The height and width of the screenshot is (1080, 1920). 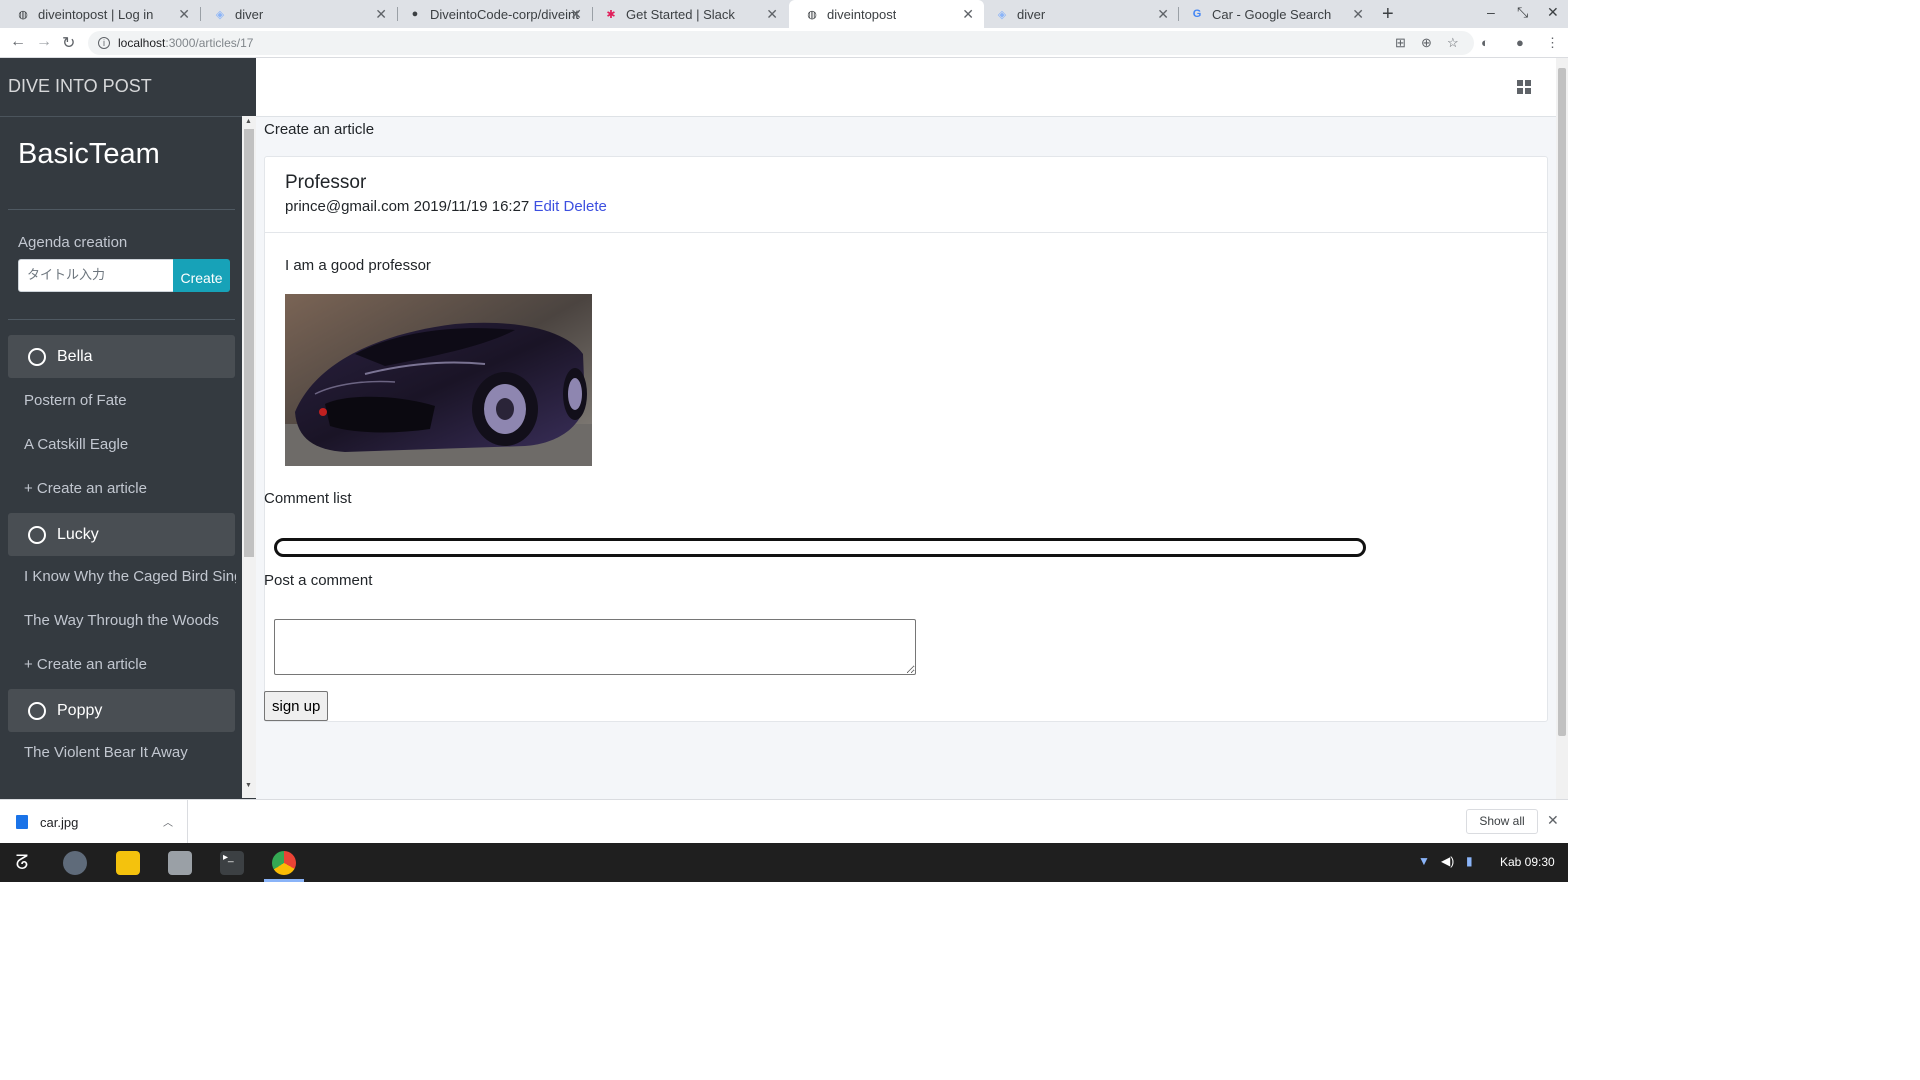 What do you see at coordinates (688, 14) in the screenshot?
I see `browser-tab: ✱ Get Started | Slack ✕` at bounding box center [688, 14].